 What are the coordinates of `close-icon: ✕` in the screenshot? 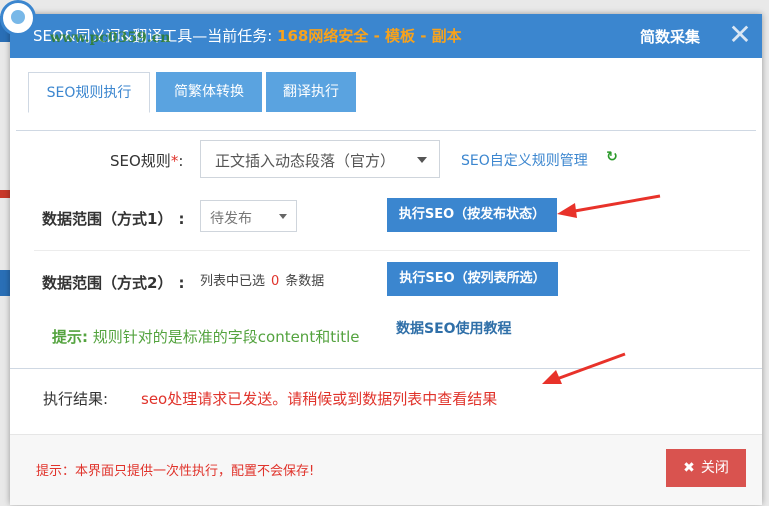 It's located at (740, 35).